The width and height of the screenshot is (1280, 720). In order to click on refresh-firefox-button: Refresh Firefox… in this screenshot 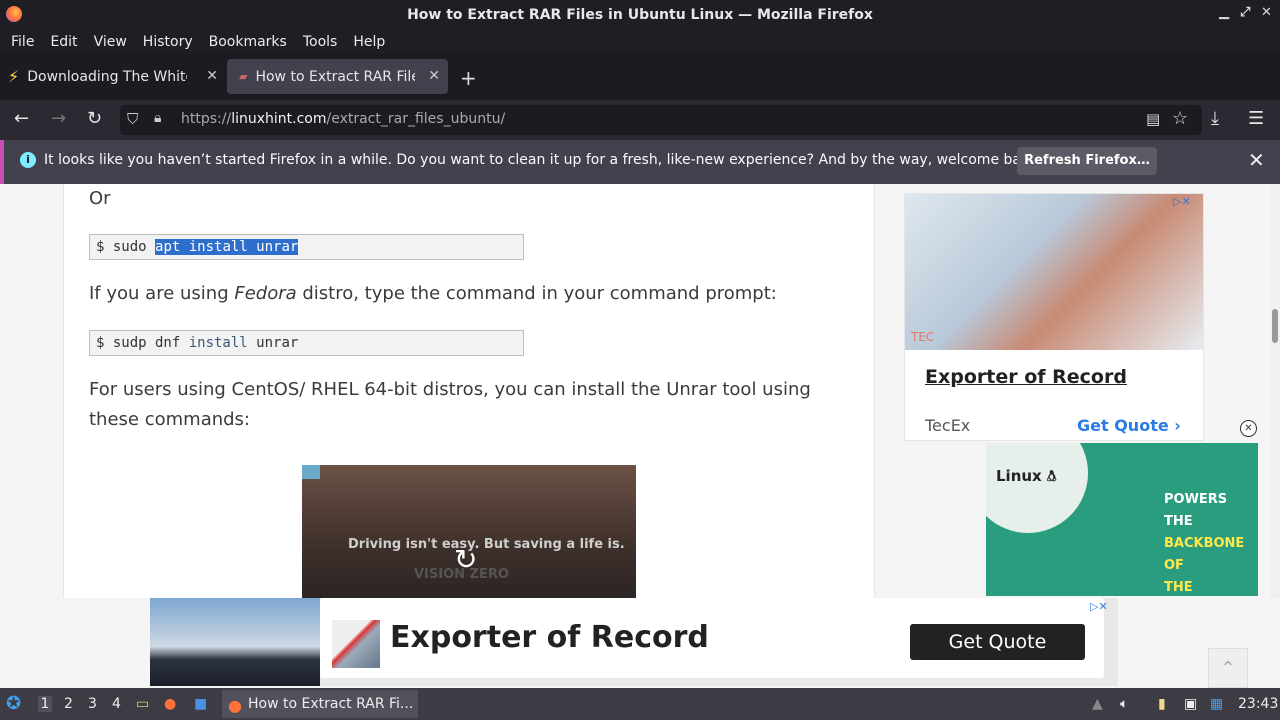, I will do `click(1087, 161)`.